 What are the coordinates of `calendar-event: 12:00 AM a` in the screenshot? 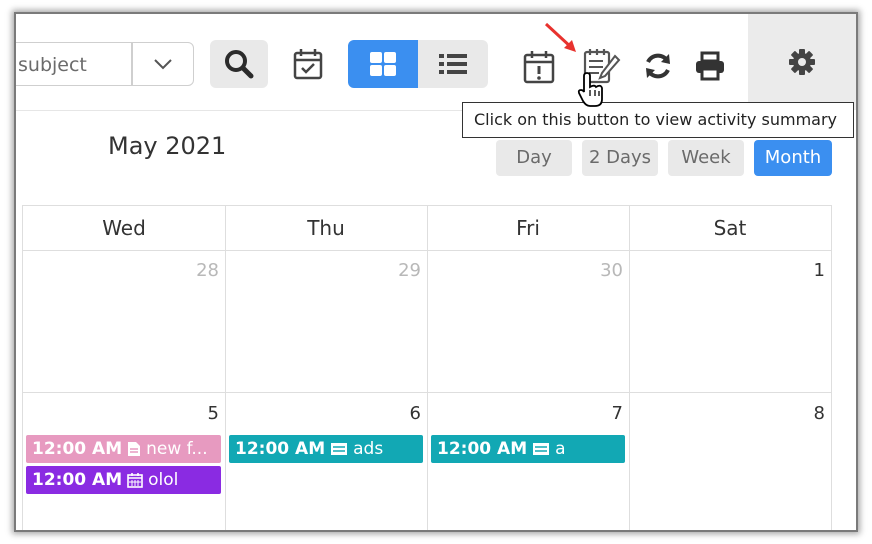 It's located at (528, 449).